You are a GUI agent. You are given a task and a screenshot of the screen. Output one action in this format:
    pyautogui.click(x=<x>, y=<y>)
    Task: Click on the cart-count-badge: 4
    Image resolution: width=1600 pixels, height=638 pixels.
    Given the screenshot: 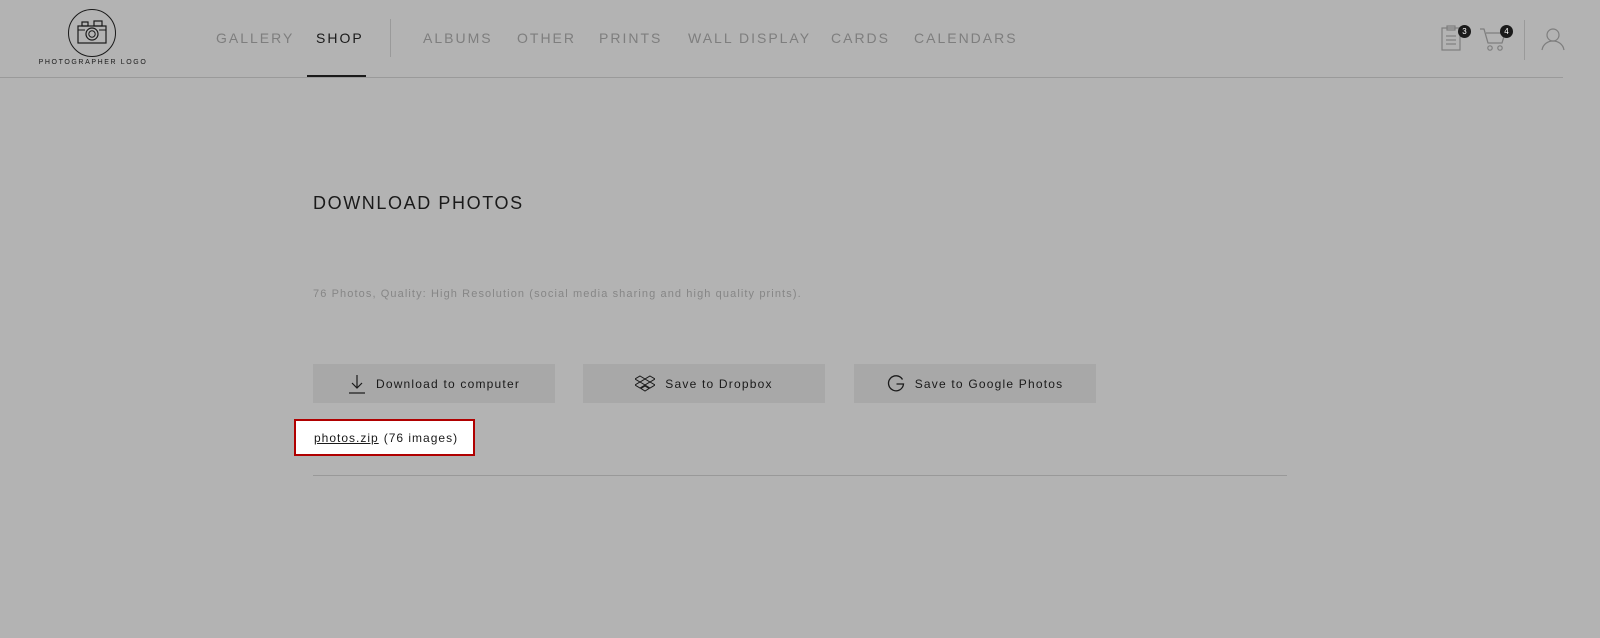 What is the action you would take?
    pyautogui.click(x=1506, y=31)
    